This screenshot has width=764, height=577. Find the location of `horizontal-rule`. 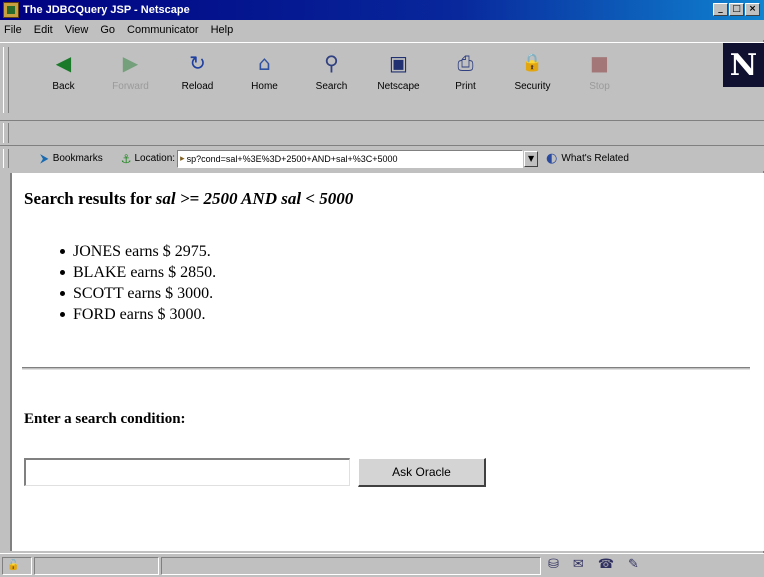

horizontal-rule is located at coordinates (386, 368).